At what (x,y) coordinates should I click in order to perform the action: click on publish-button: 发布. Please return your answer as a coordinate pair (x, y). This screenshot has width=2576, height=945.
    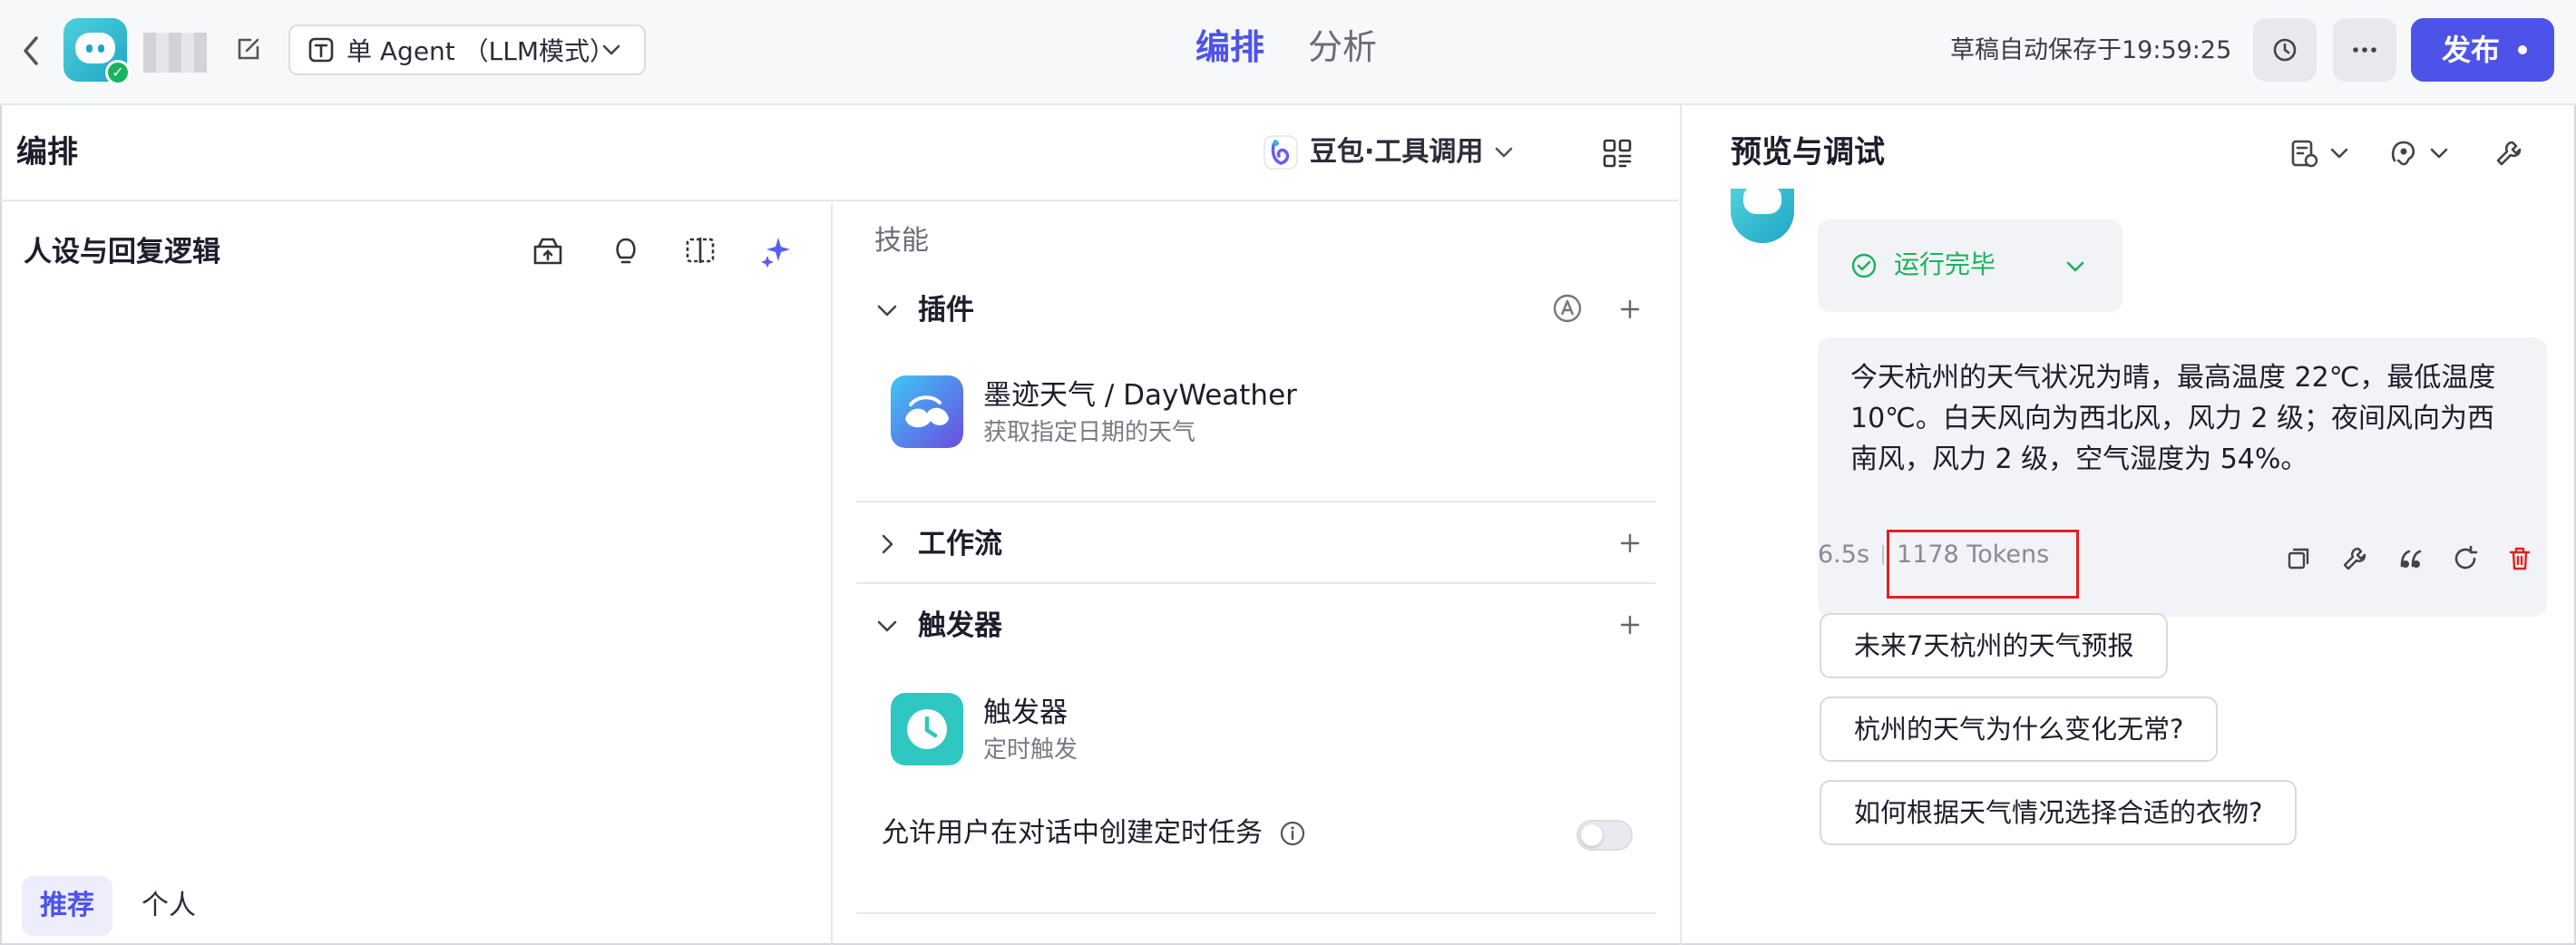
    Looking at the image, I should click on (2482, 50).